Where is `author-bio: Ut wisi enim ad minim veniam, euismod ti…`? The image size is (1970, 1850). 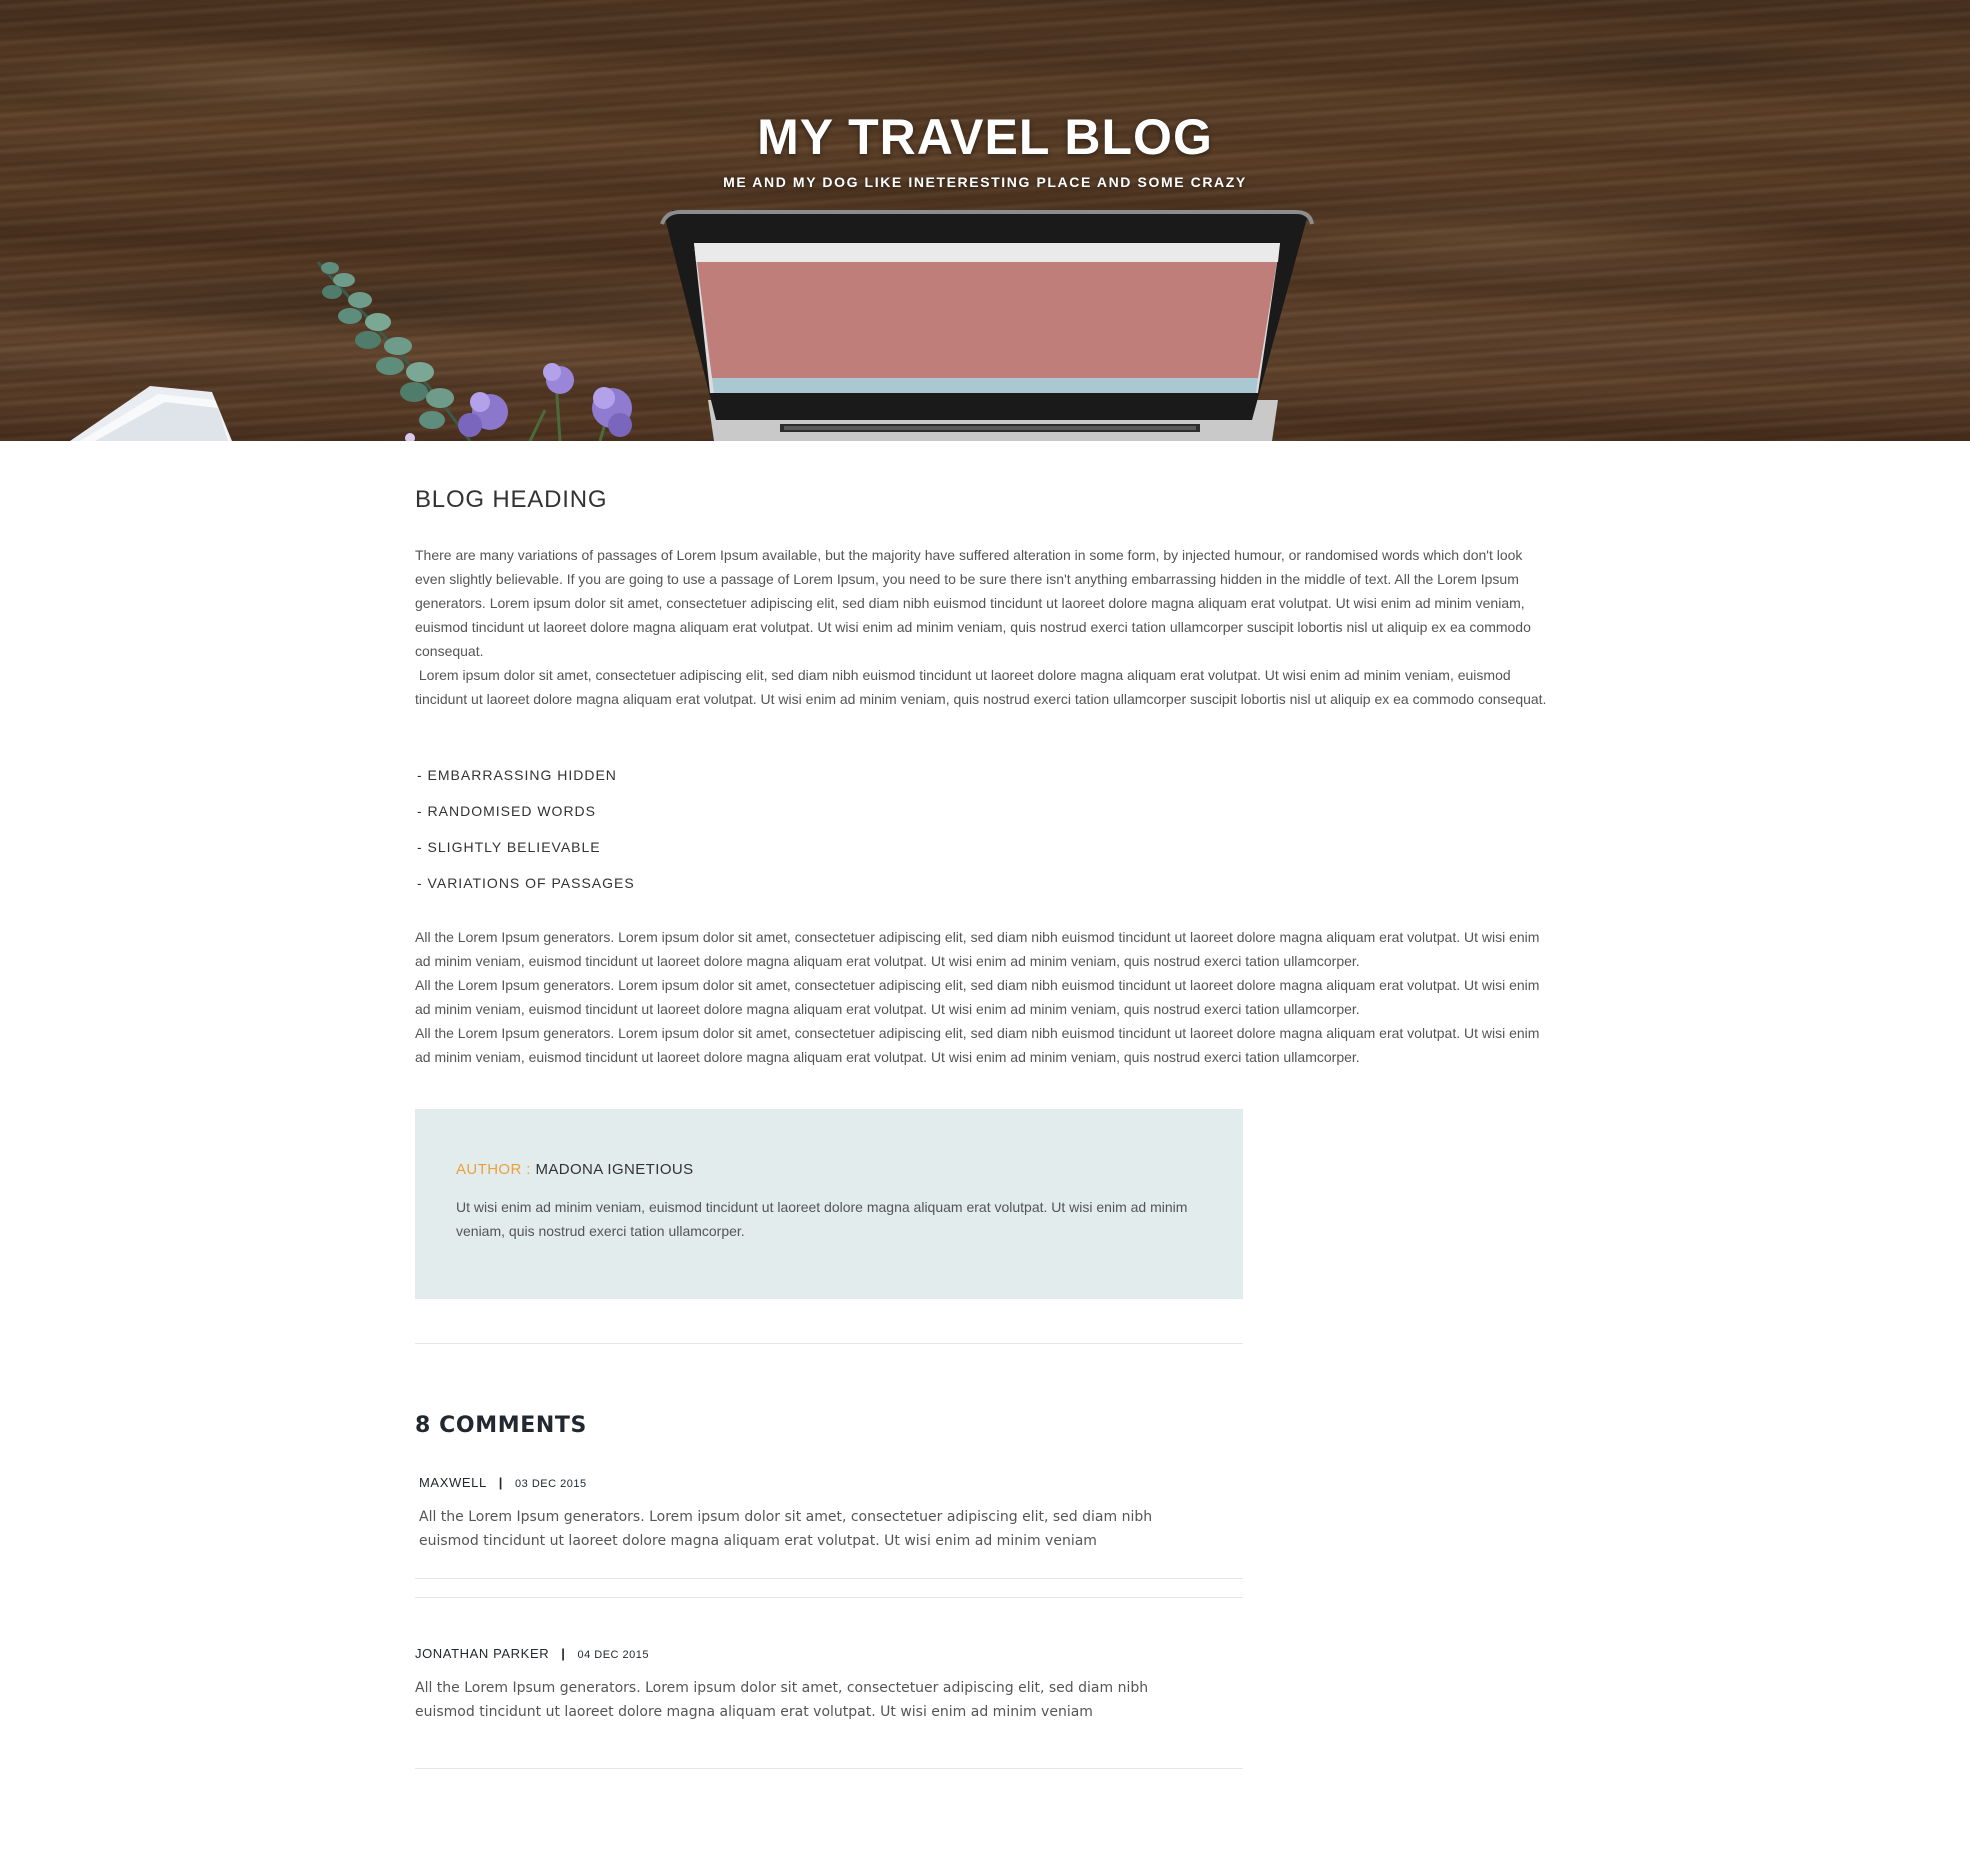 author-bio: Ut wisi enim ad minim veniam, euismod ti… is located at coordinates (822, 1219).